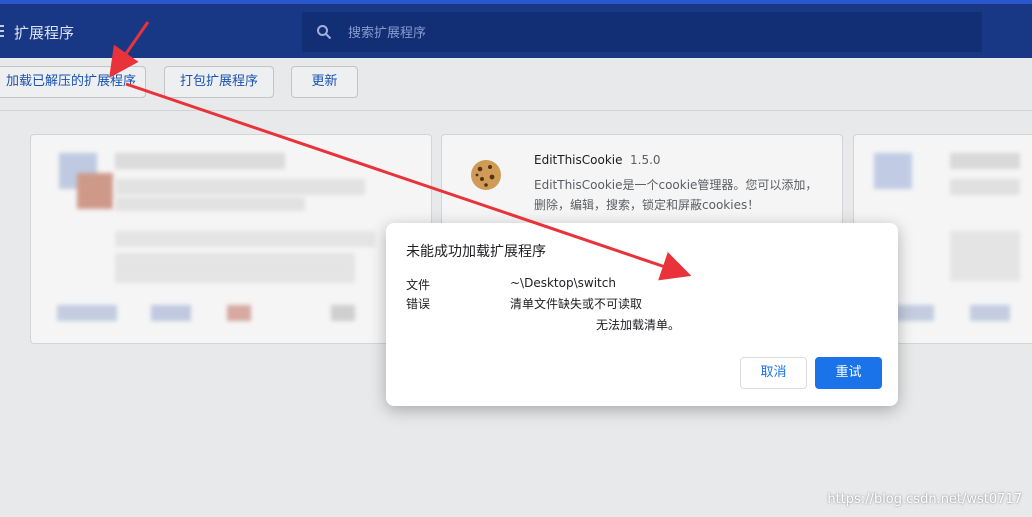 This screenshot has height=517, width=1032. I want to click on error-detail: 无法加载清单。, so click(638, 325).